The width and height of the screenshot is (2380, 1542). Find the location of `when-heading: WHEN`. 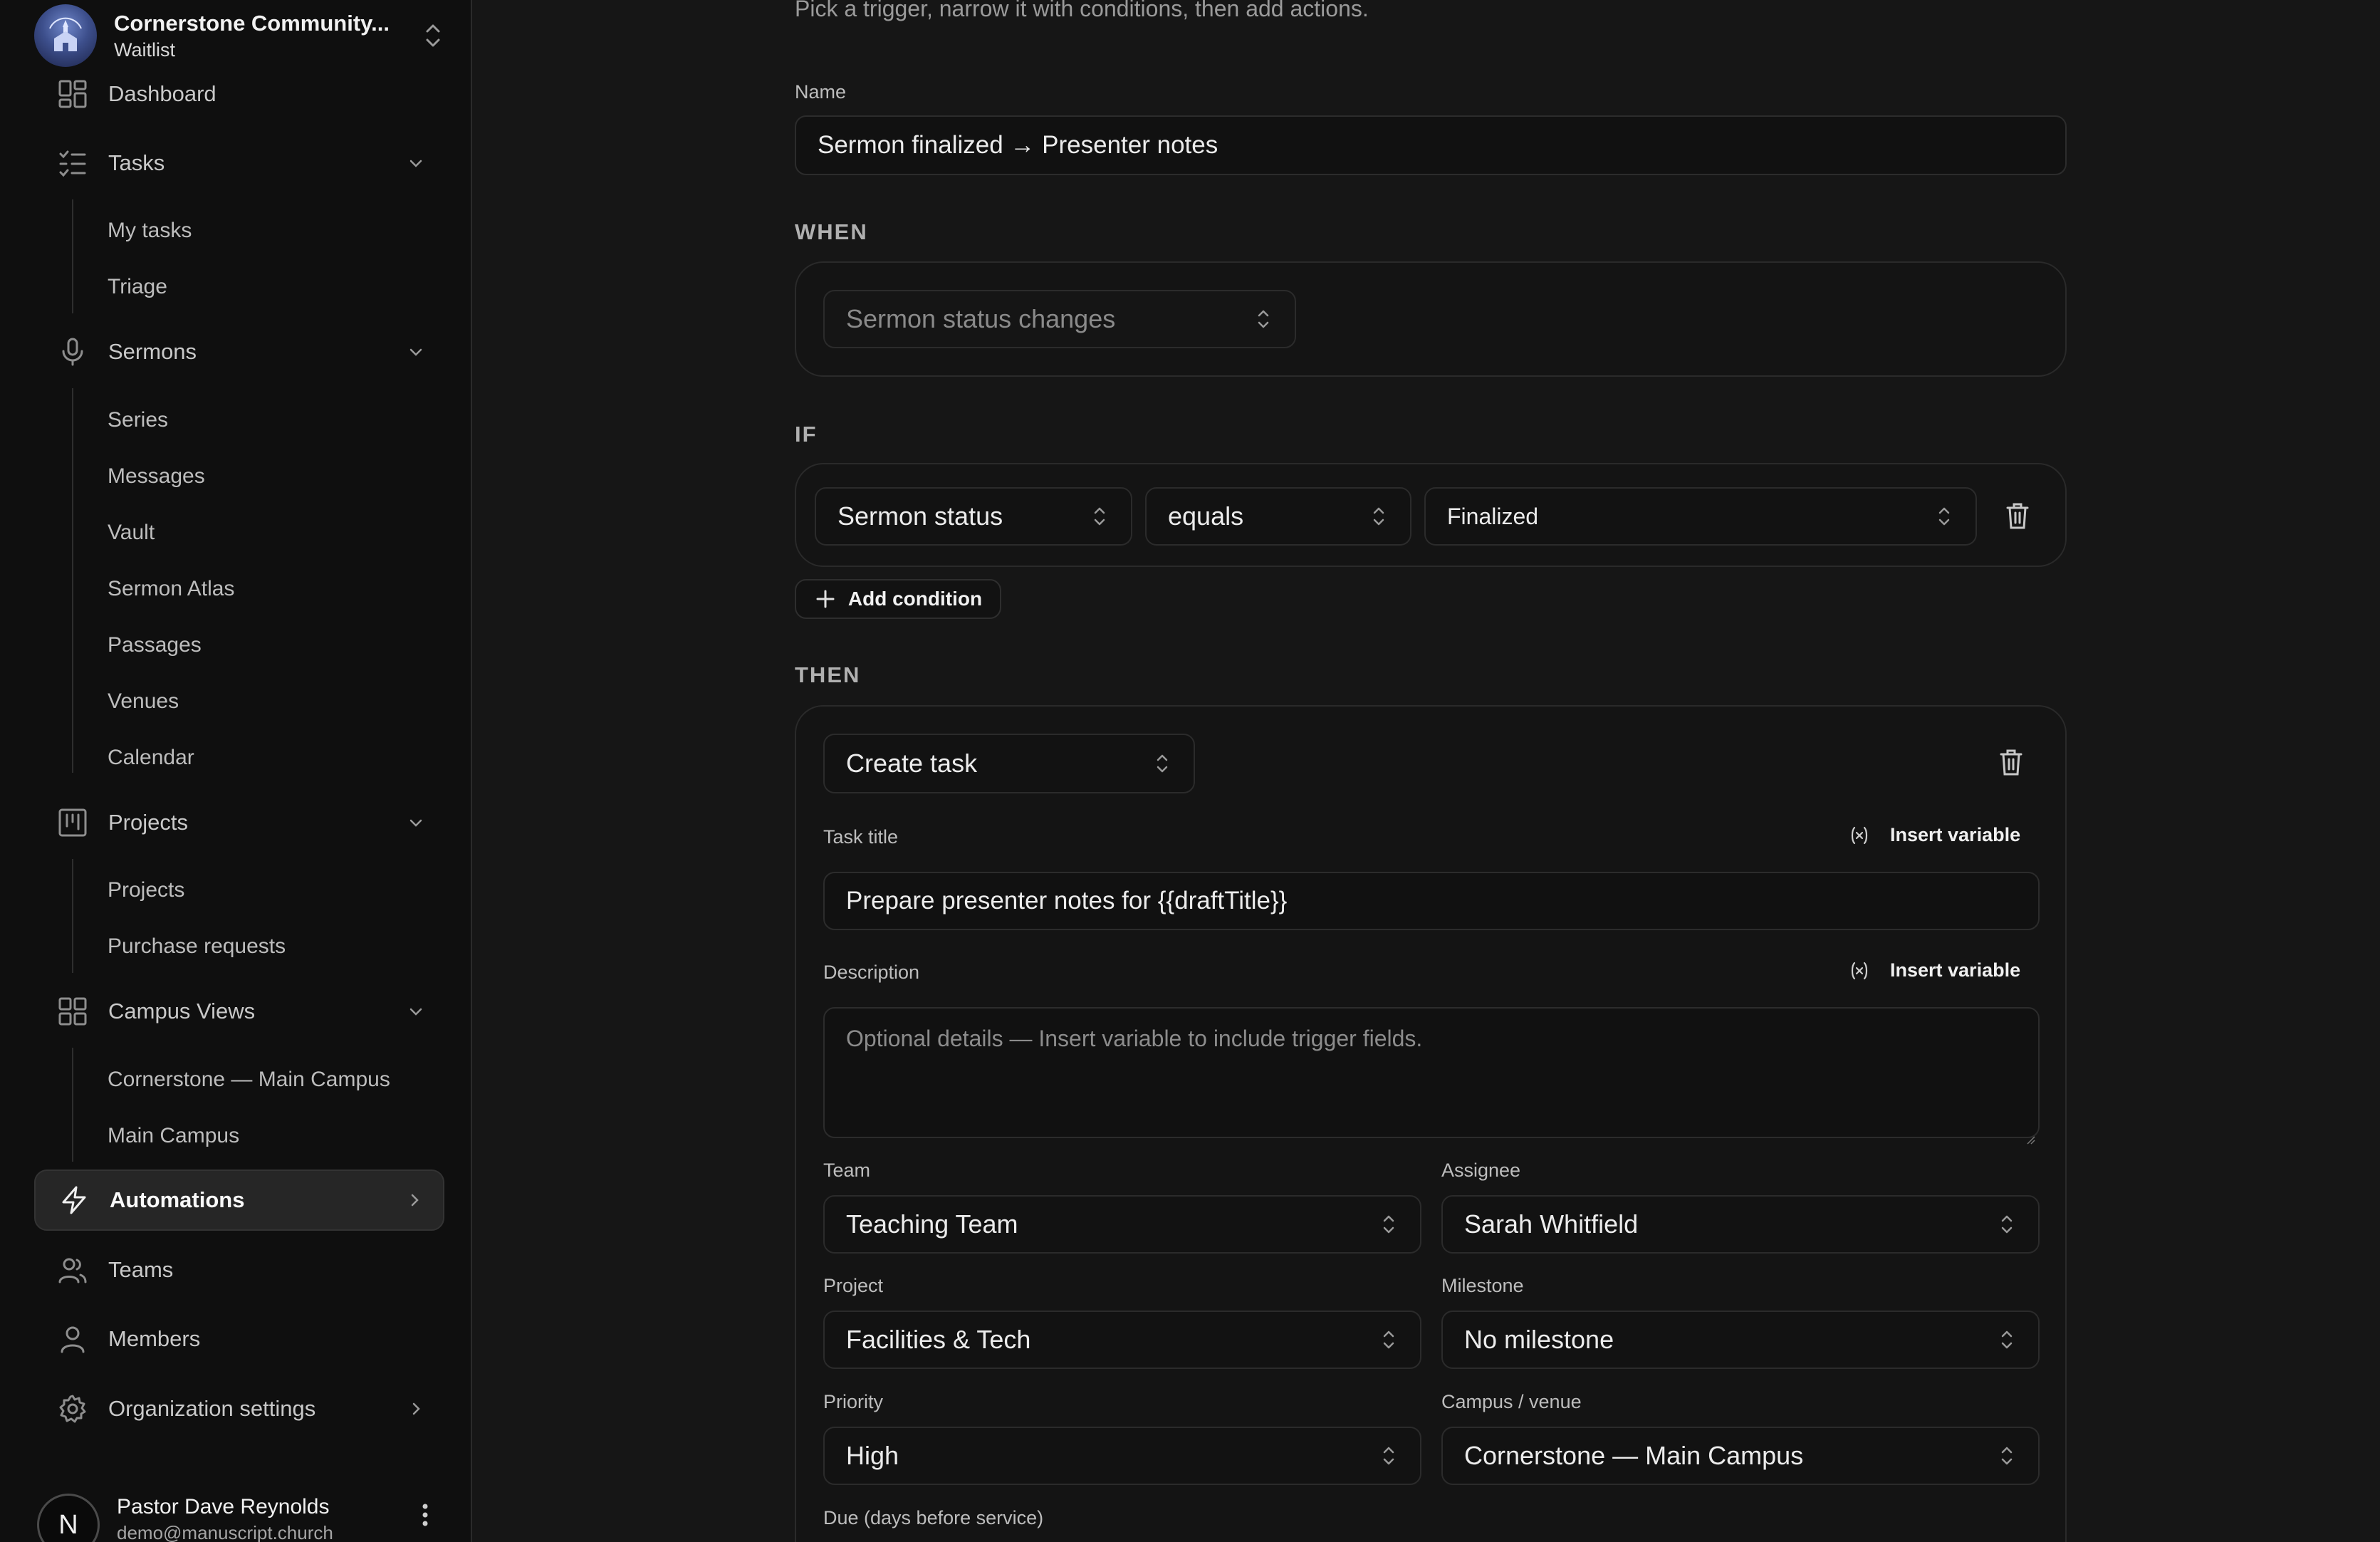

when-heading: WHEN is located at coordinates (831, 231).